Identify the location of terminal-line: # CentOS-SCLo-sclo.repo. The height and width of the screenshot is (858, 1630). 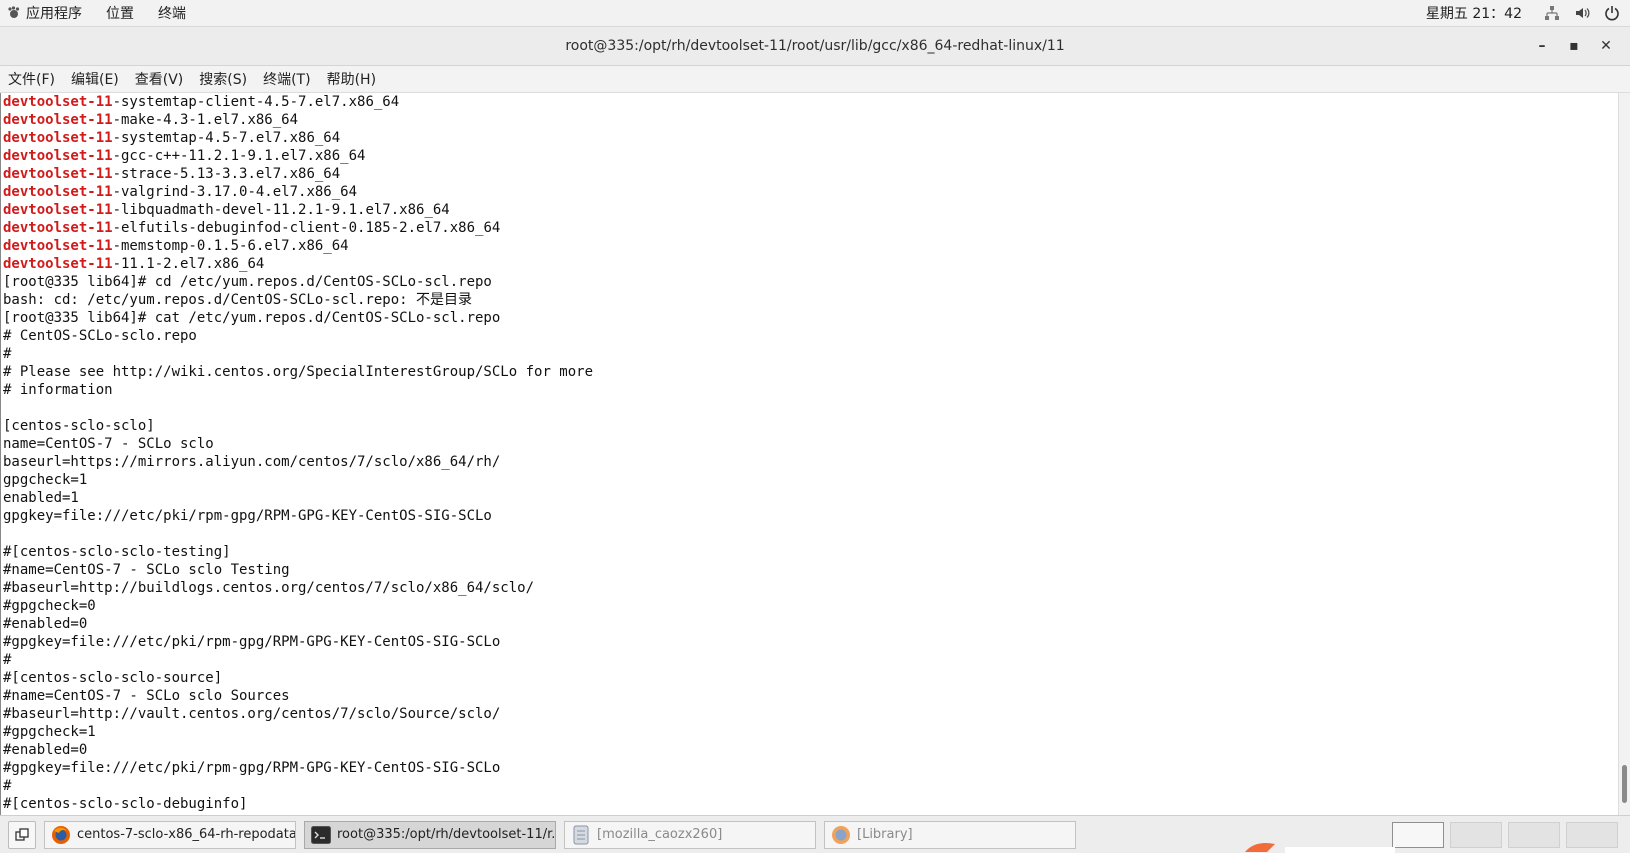
(810, 336).